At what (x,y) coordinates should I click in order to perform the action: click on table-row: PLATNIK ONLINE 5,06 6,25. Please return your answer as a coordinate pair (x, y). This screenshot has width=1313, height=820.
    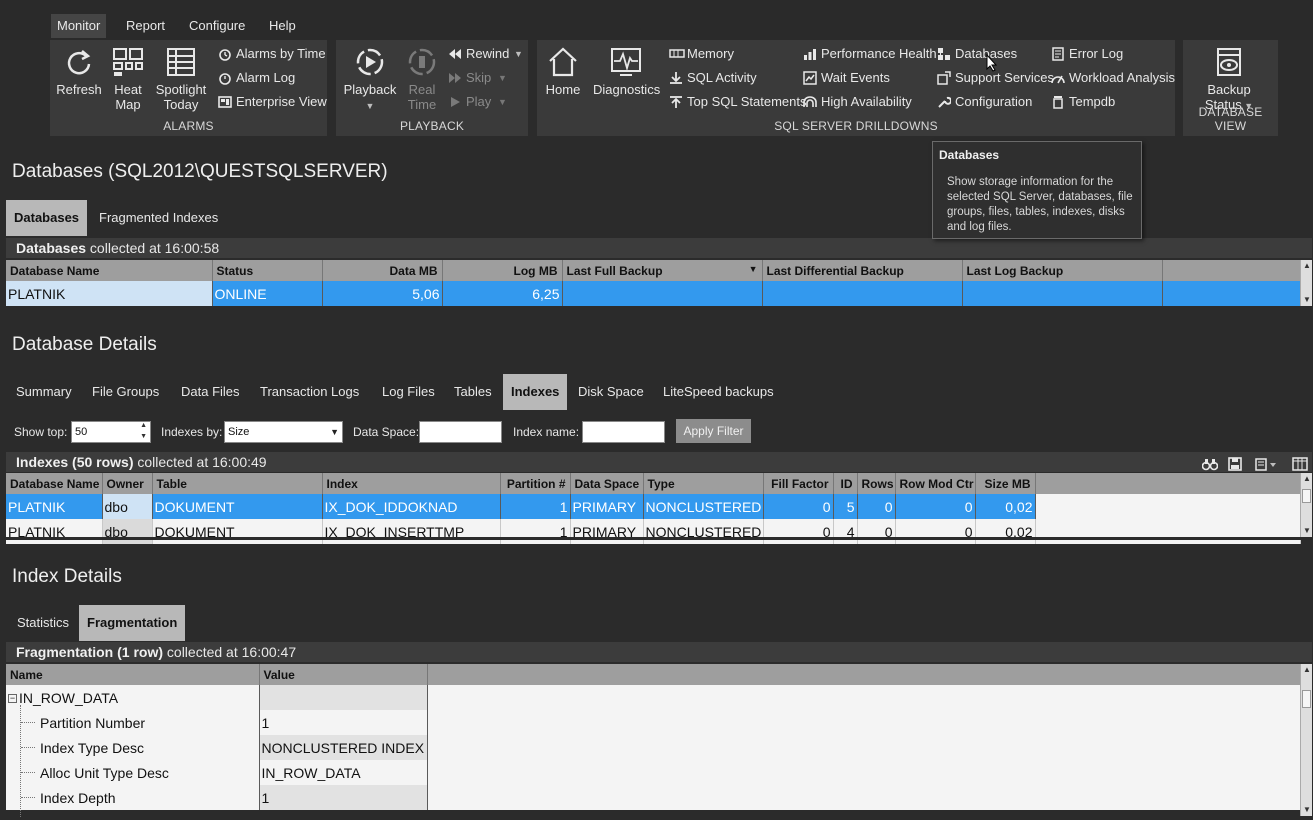
    Looking at the image, I should click on (653, 293).